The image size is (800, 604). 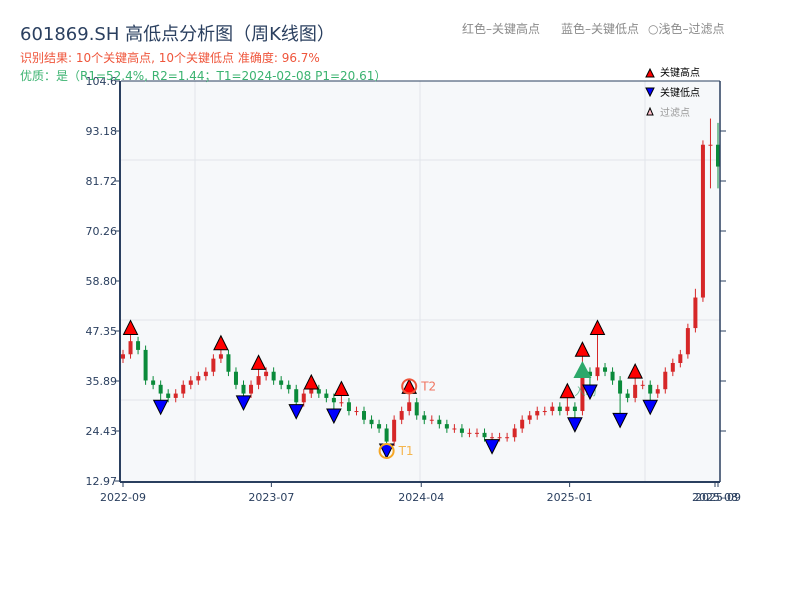 What do you see at coordinates (102, 281) in the screenshot?
I see `y-tick-label: 58.80` at bounding box center [102, 281].